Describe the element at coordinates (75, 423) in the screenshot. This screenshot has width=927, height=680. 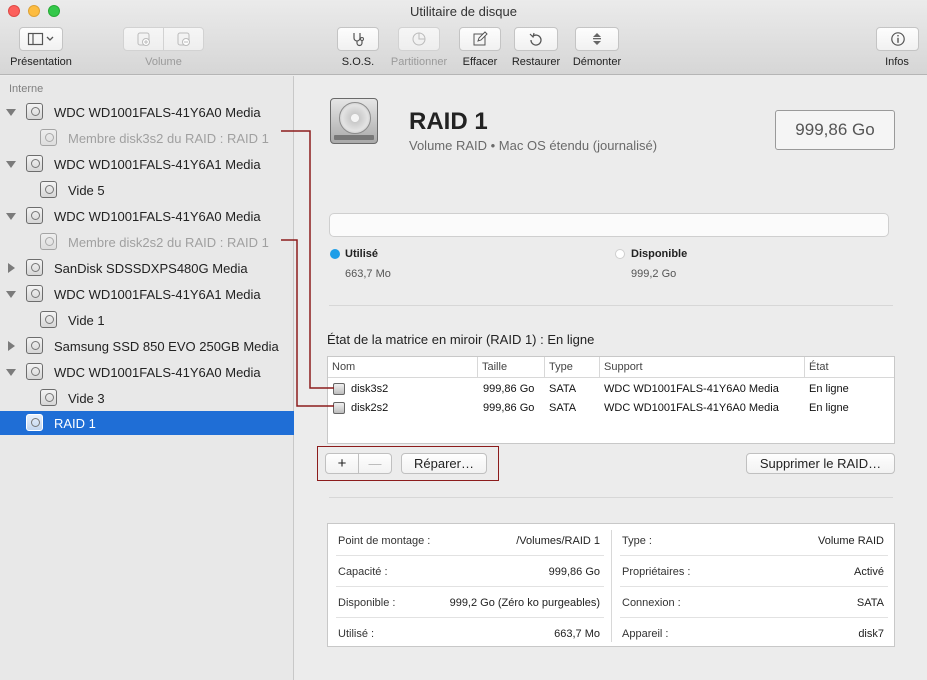
I see `sidebar-item-label: RAID 1` at that location.